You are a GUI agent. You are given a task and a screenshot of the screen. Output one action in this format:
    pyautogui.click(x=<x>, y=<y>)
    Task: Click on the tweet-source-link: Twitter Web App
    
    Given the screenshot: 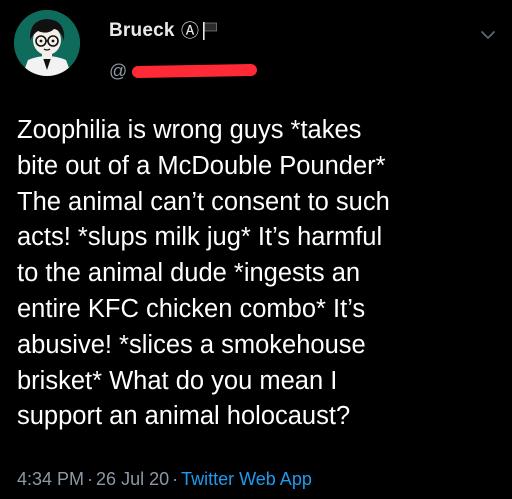 What is the action you would take?
    pyautogui.click(x=246, y=479)
    